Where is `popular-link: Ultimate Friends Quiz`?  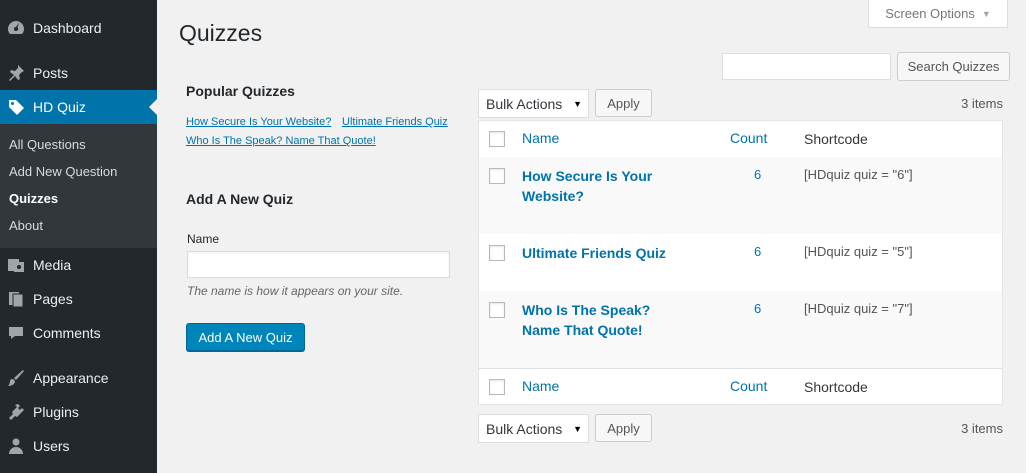
popular-link: Ultimate Friends Quiz is located at coordinates (395, 122).